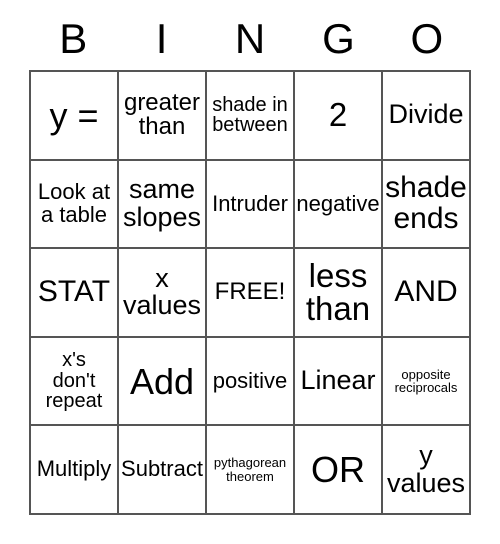 This screenshot has width=500, height=544. I want to click on bingo-cell-r3c2: x values, so click(163, 293).